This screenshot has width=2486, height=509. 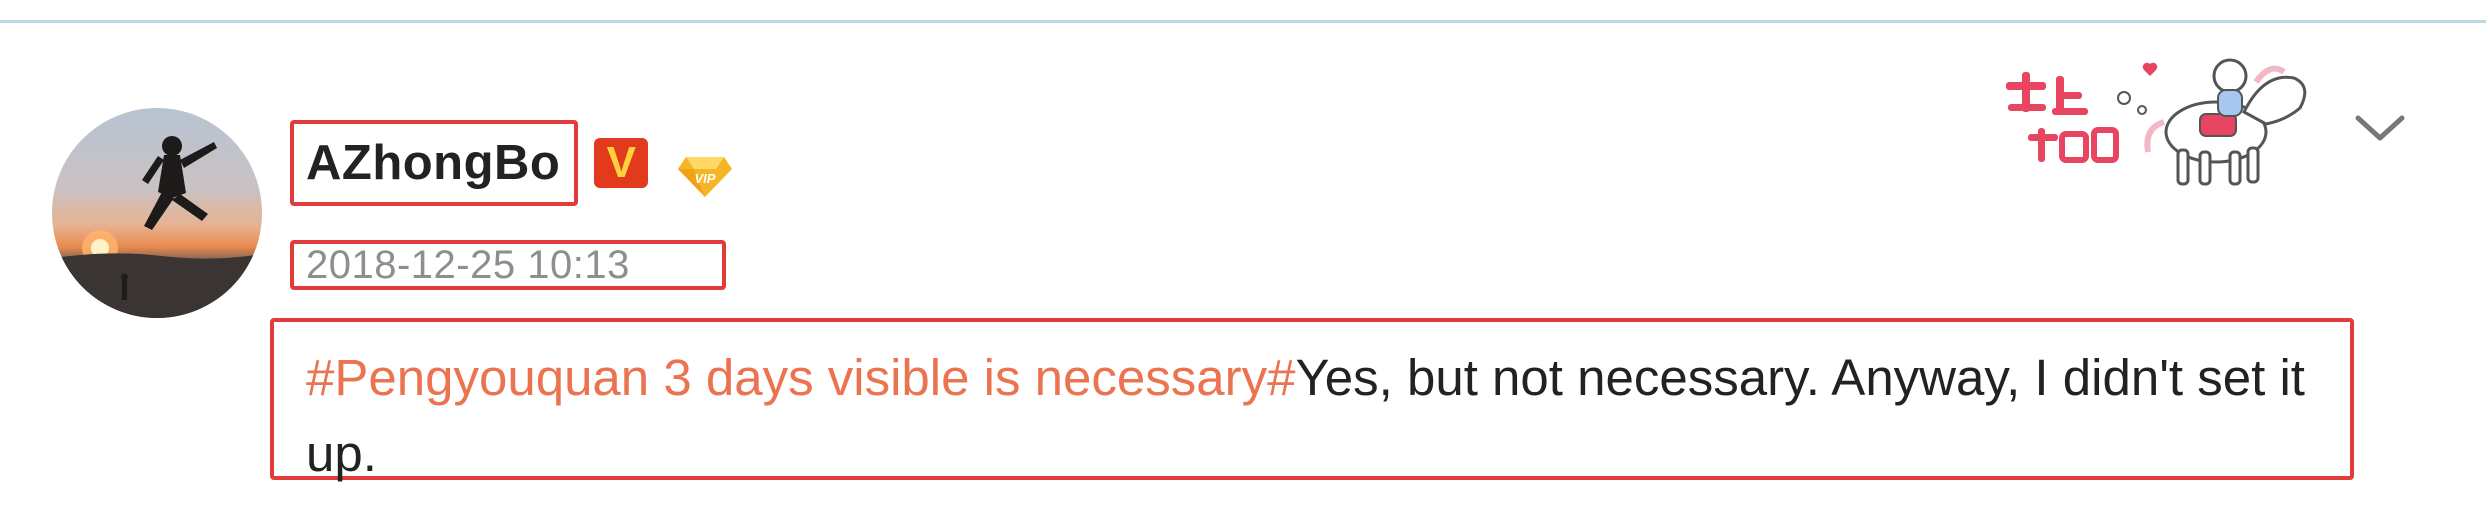 I want to click on vip-diamond-icon: VIP, so click(x=705, y=177).